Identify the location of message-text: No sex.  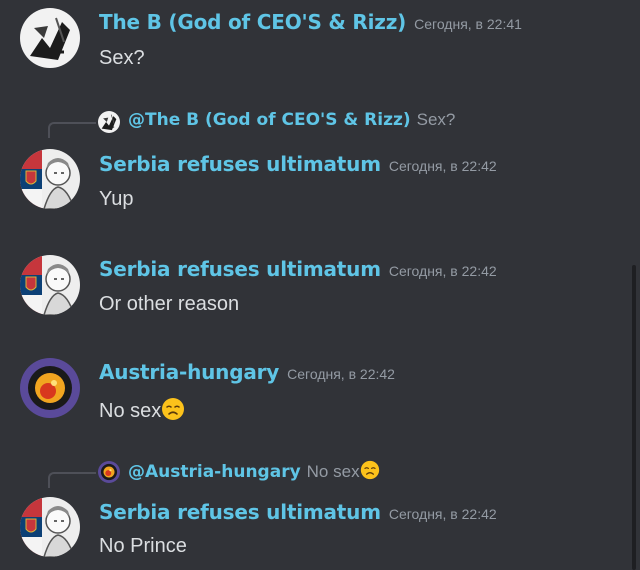
(130, 411).